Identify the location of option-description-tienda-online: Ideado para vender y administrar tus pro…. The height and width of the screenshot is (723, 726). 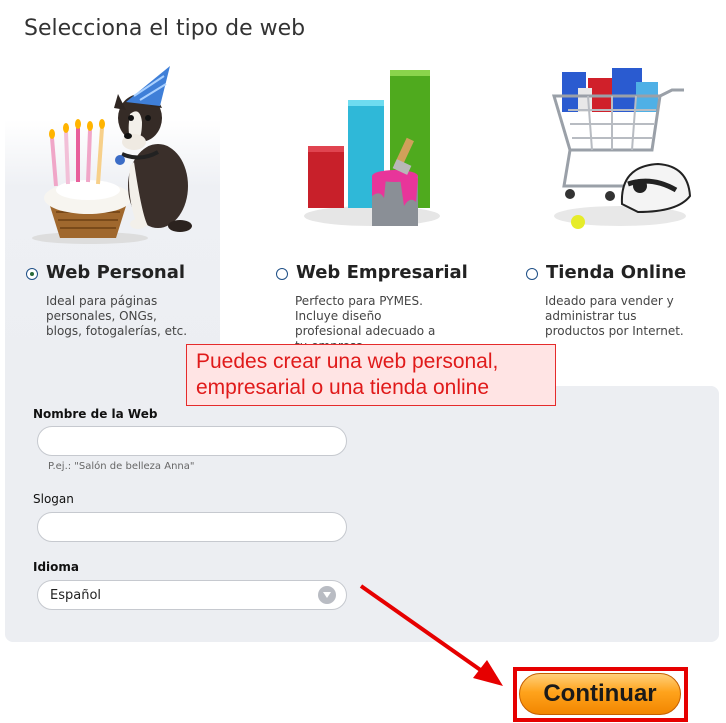
(614, 316).